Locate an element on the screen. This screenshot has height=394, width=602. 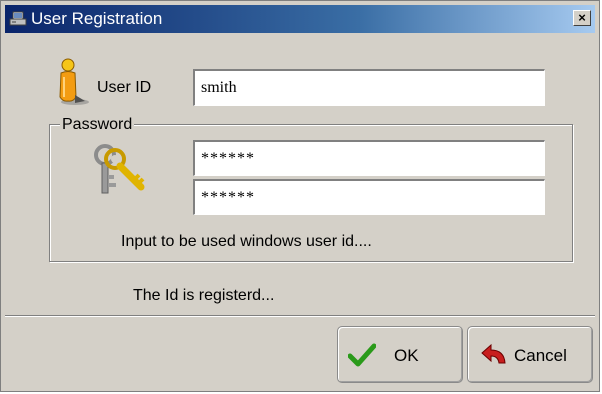
checkmark-icon is located at coordinates (362, 355).